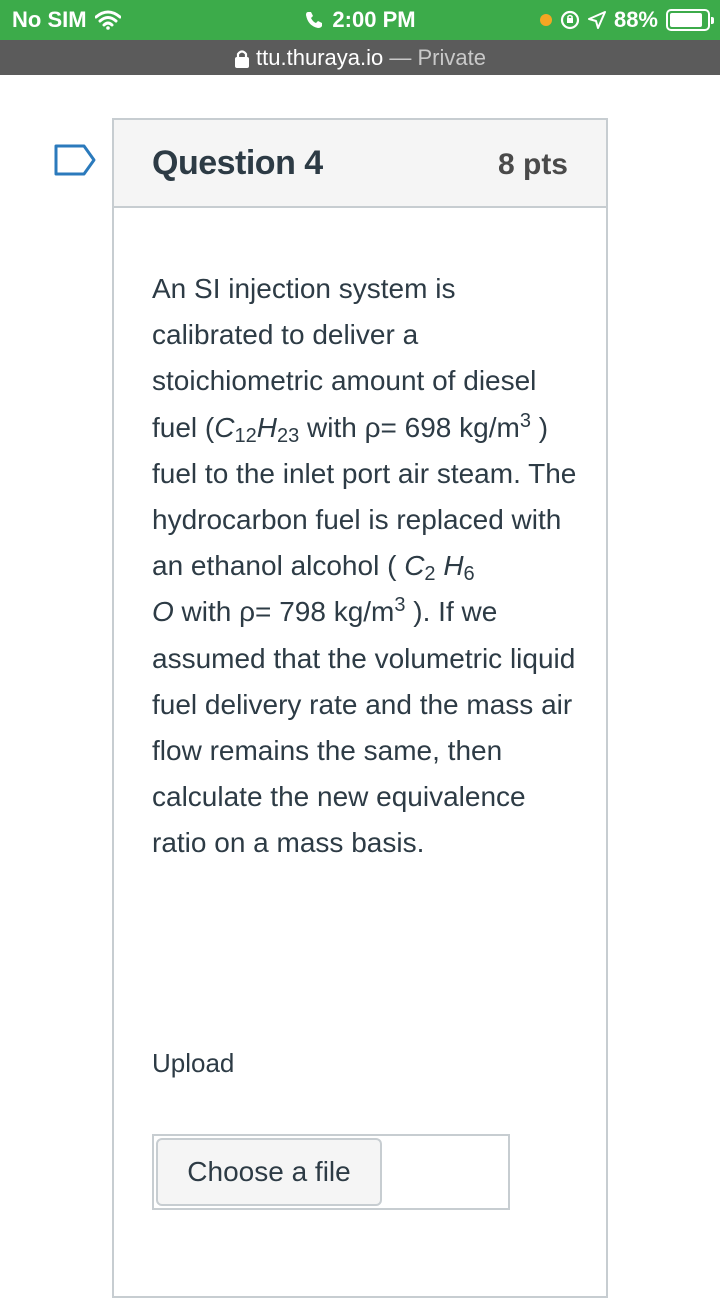 The image size is (720, 1298). What do you see at coordinates (245, 435) in the screenshot?
I see `formula-subscript: 12` at bounding box center [245, 435].